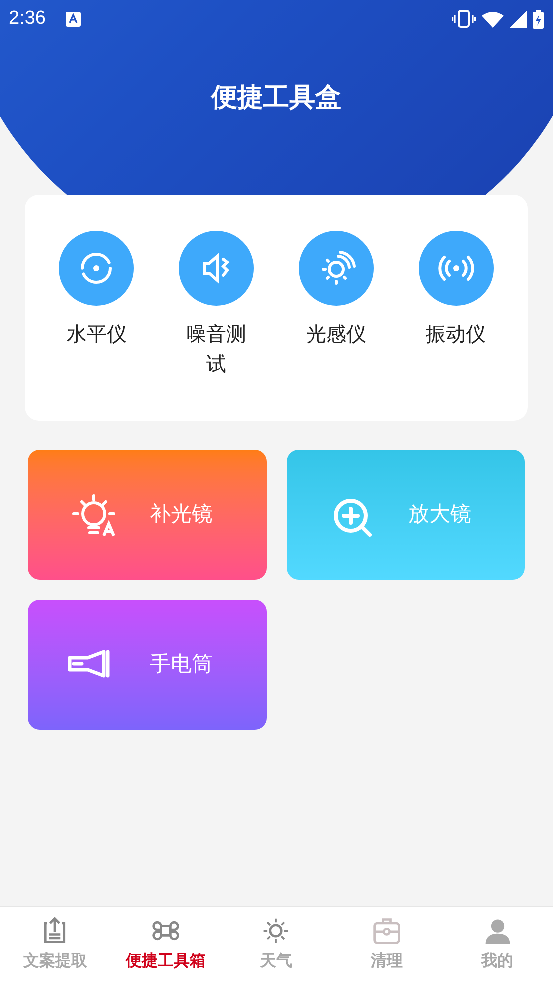  Describe the element at coordinates (147, 515) in the screenshot. I see `tool-tile: 补光镜` at that location.